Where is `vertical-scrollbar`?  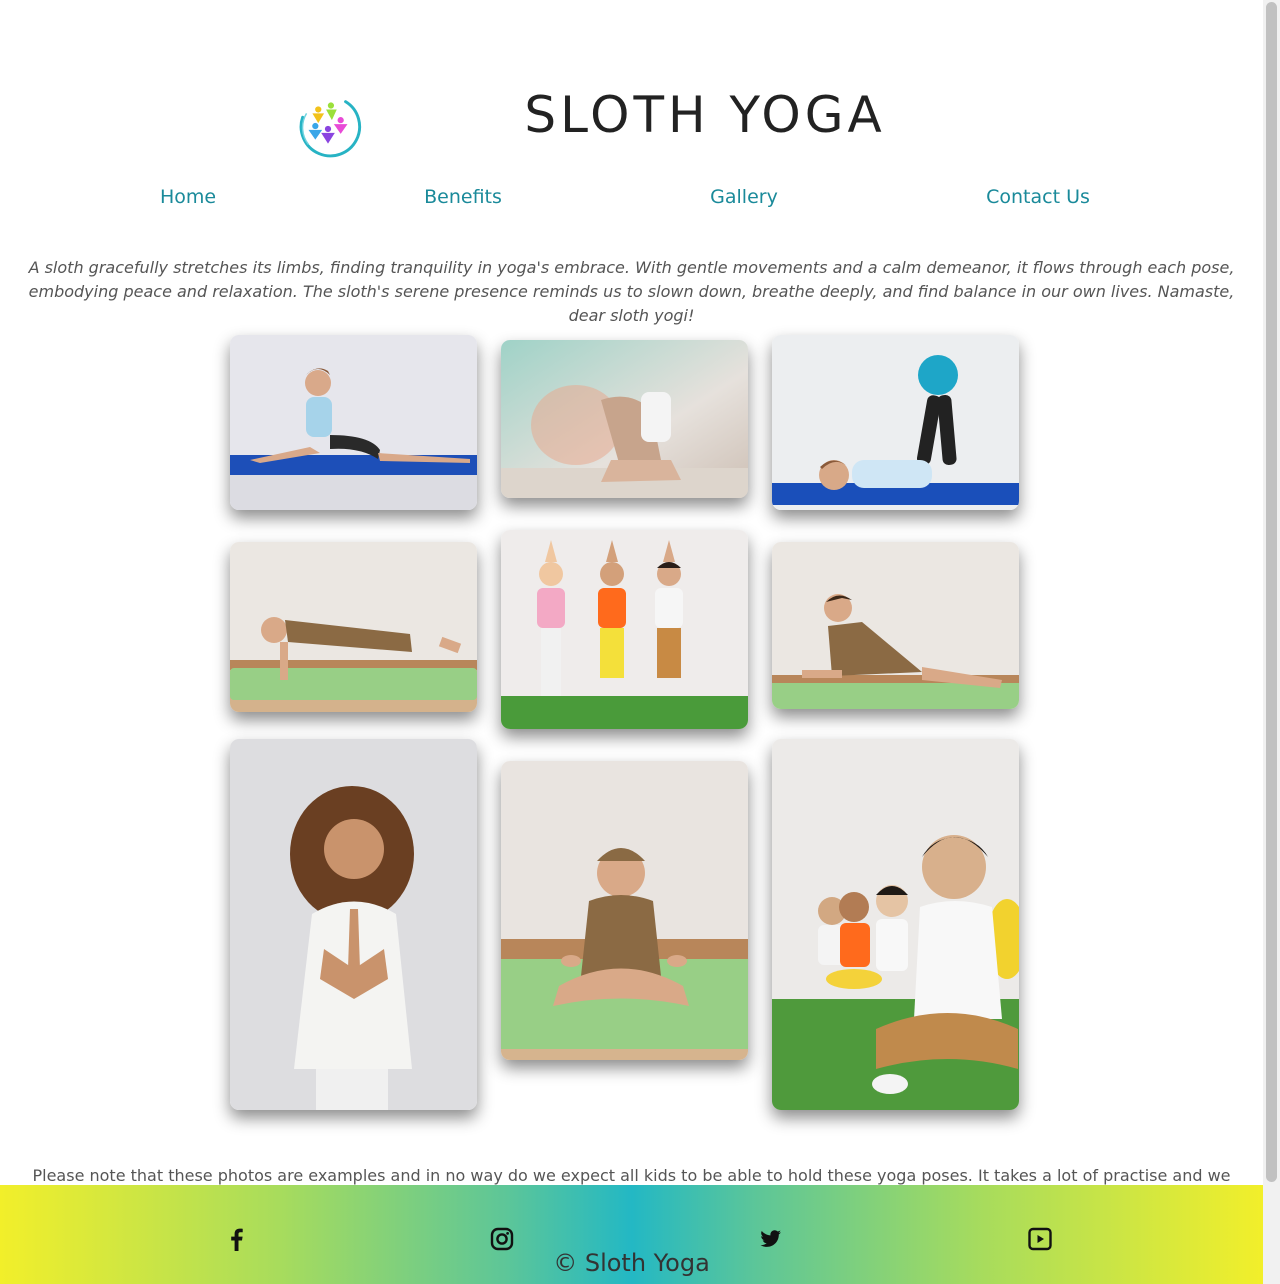
vertical-scrollbar is located at coordinates (1271, 642).